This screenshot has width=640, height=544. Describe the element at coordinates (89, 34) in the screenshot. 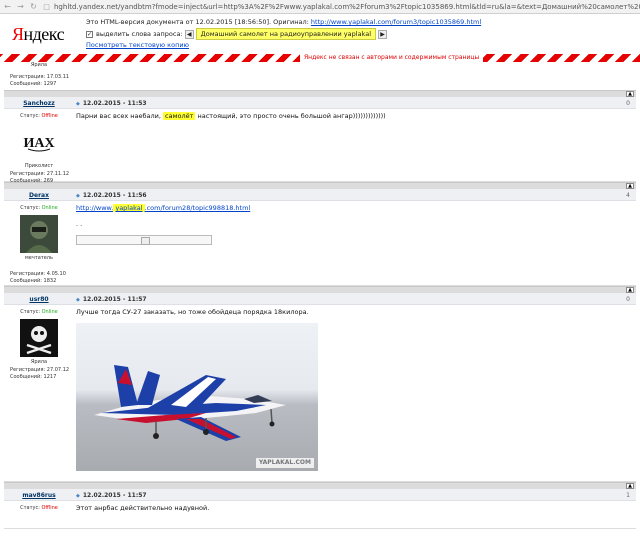

I see `highlight-checkbox: ✓` at that location.